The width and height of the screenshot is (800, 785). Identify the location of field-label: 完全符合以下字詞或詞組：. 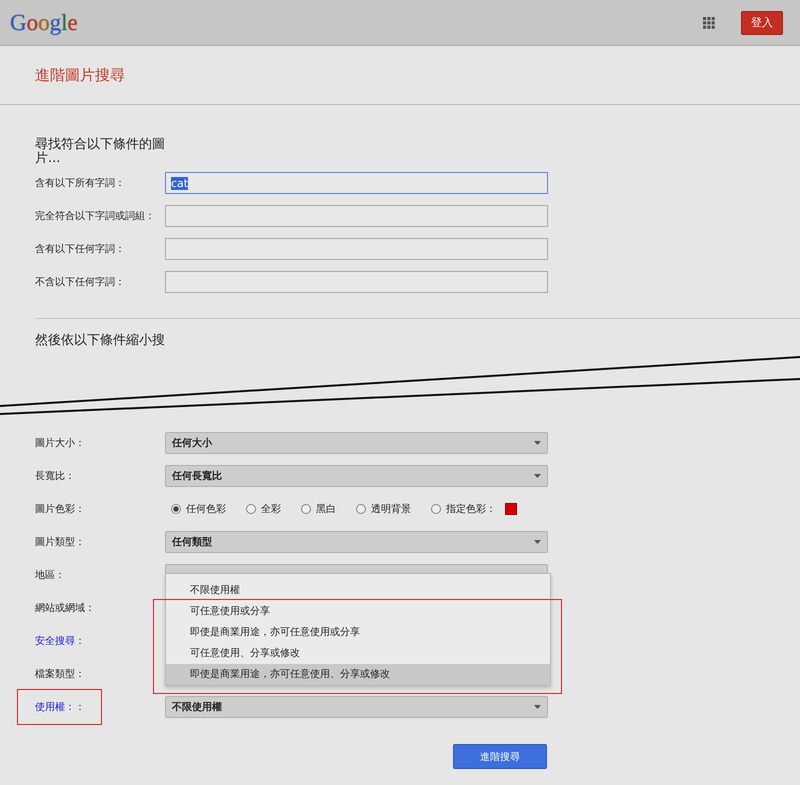
(95, 216).